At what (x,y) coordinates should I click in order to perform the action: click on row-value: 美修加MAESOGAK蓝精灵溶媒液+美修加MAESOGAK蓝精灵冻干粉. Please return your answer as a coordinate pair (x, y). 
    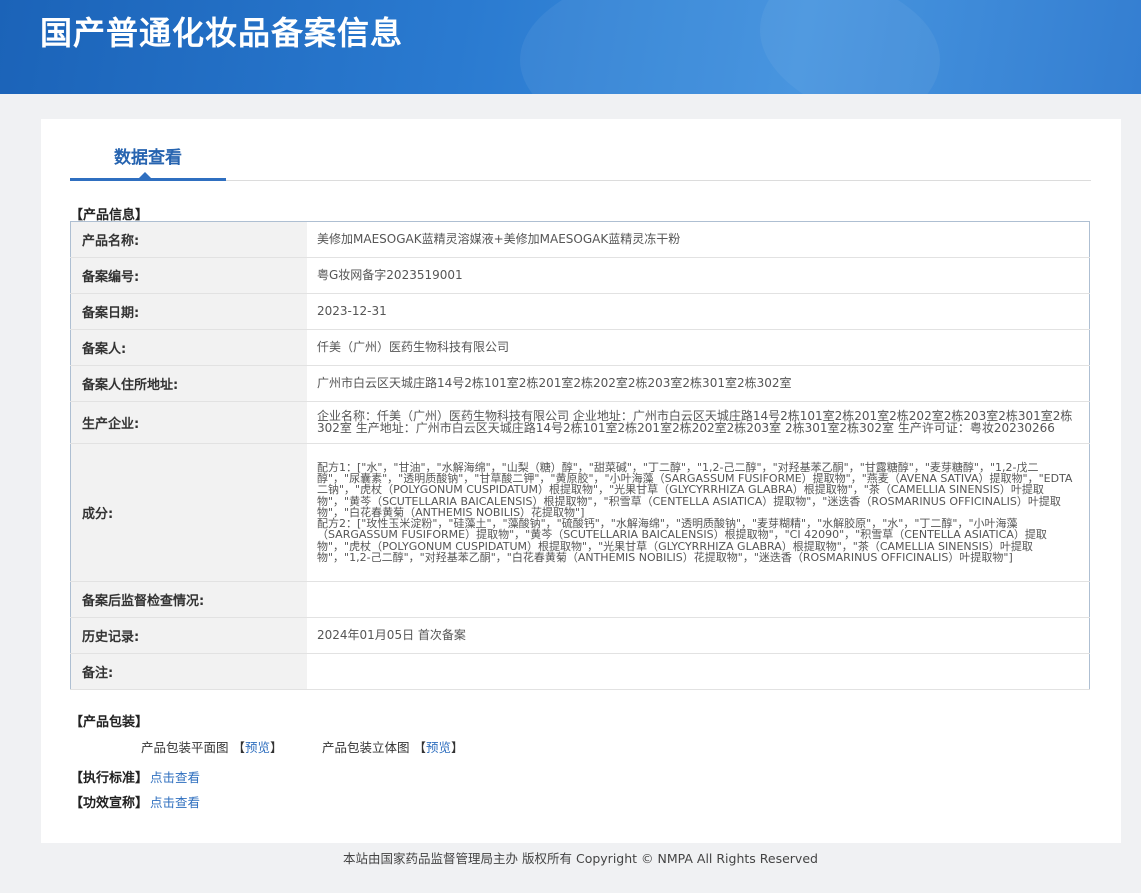
    Looking at the image, I should click on (698, 239).